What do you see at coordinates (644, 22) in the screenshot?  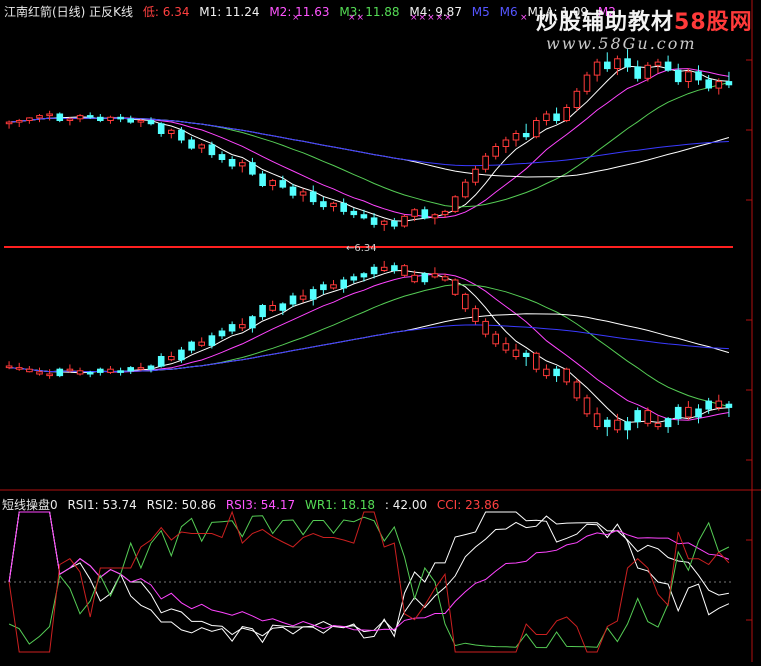 I see `watermark-title: 炒股辅助教材58股网` at bounding box center [644, 22].